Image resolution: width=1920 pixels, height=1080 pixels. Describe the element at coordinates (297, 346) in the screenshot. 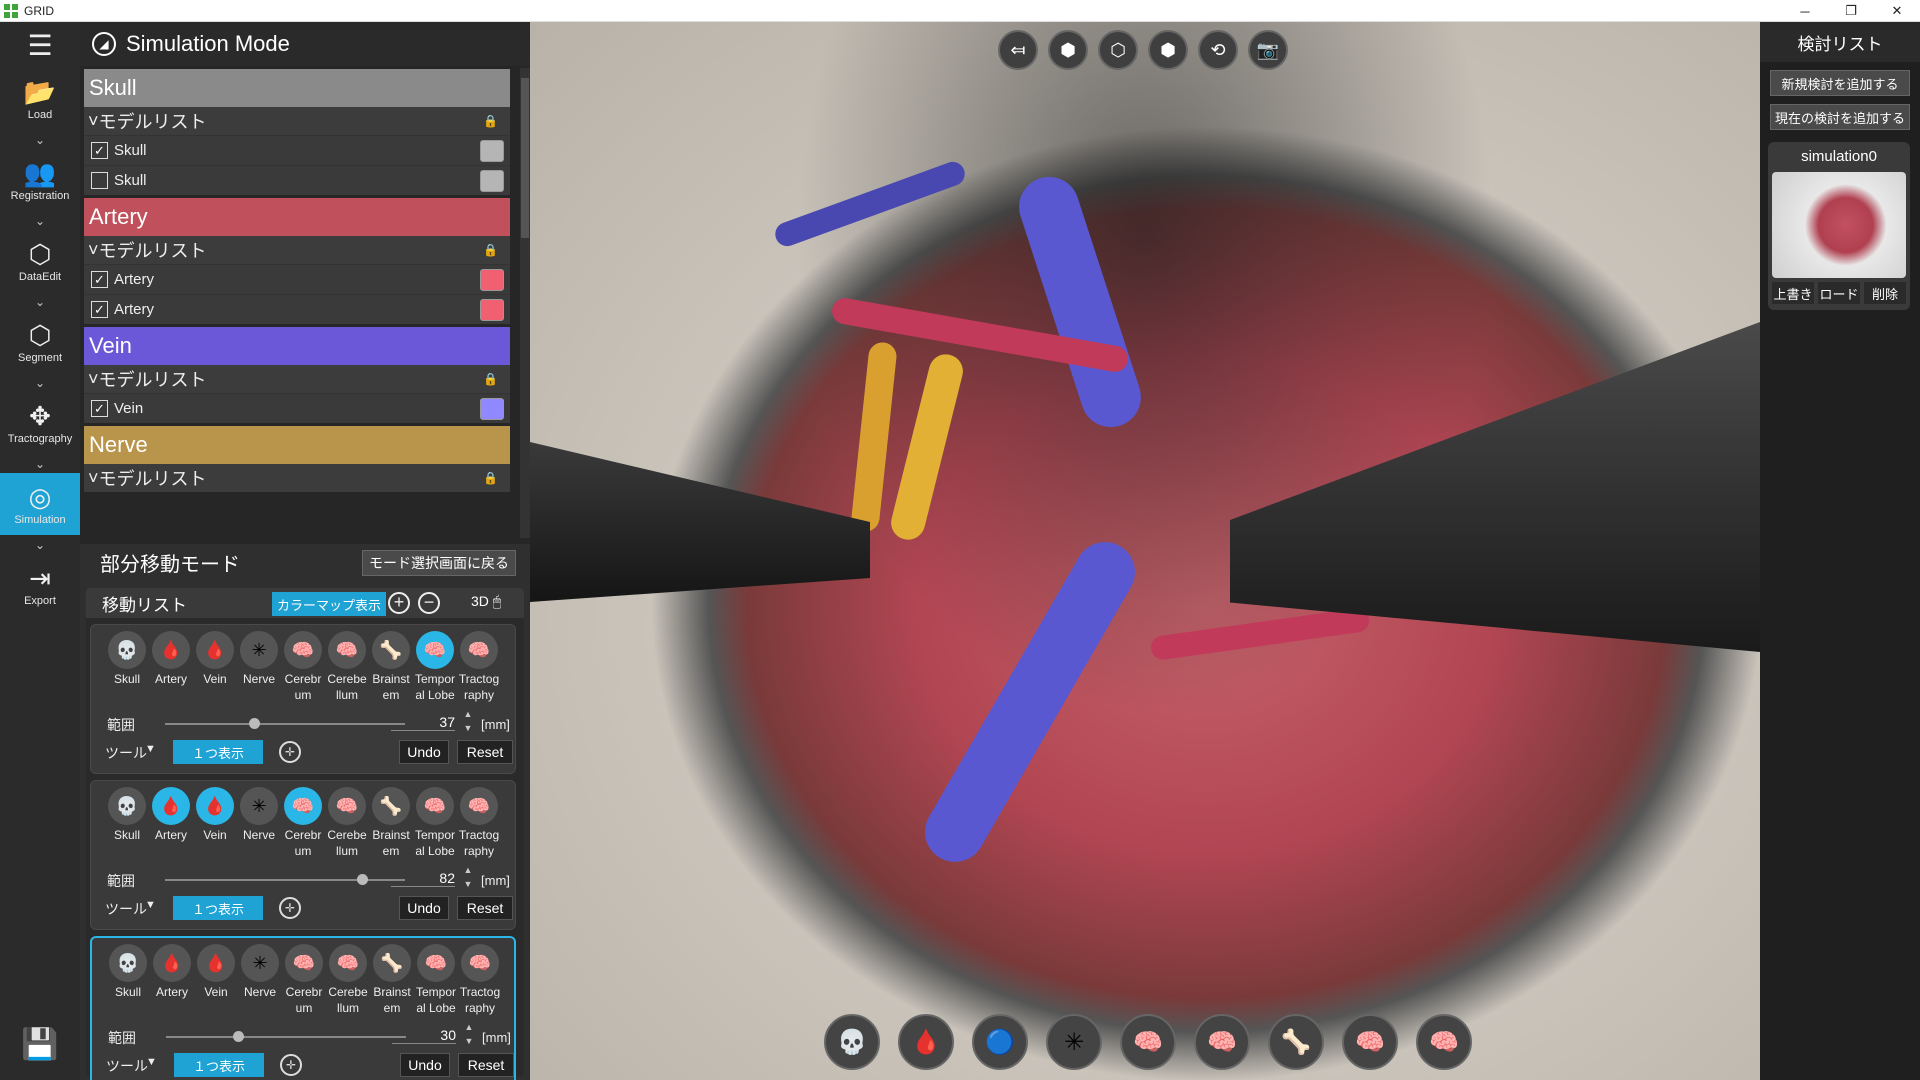

I see `layer-group-title: Vein` at that location.